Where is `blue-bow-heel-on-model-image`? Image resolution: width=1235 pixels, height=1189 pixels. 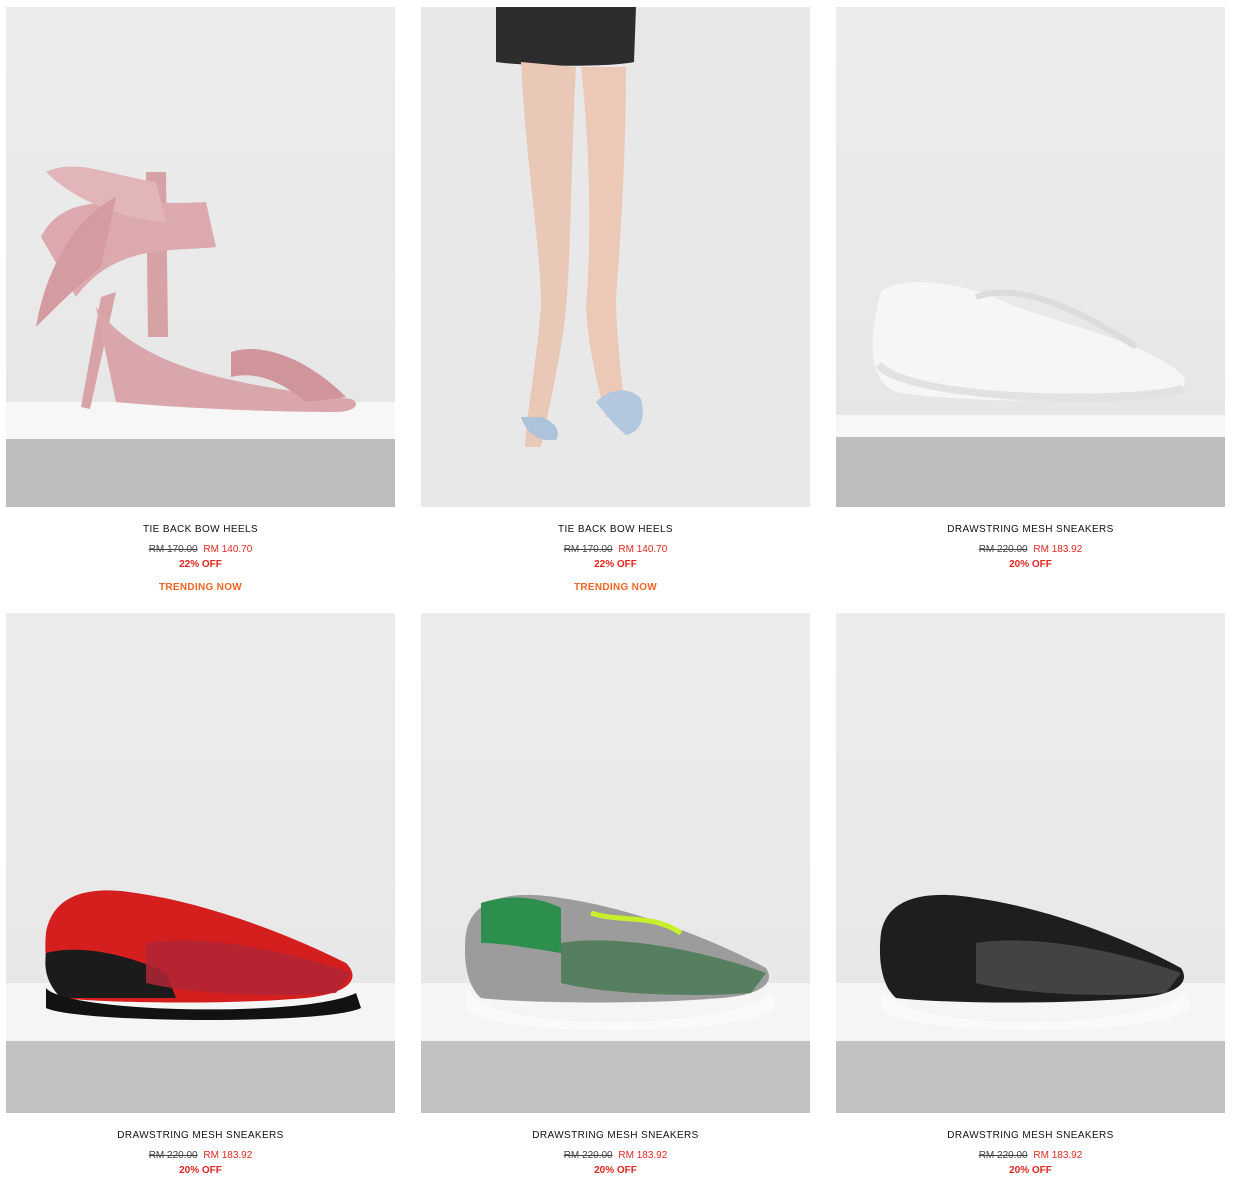 blue-bow-heel-on-model-image is located at coordinates (615, 257).